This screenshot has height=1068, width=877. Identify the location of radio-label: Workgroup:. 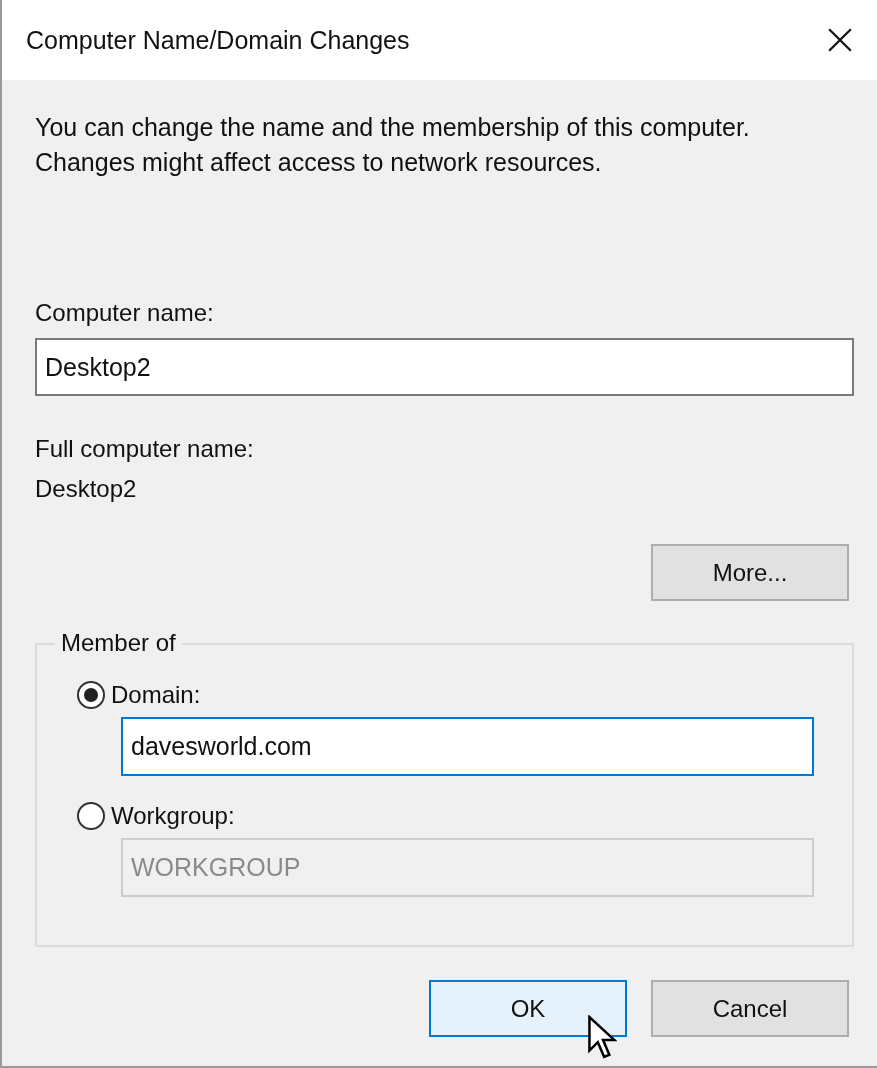
(173, 816).